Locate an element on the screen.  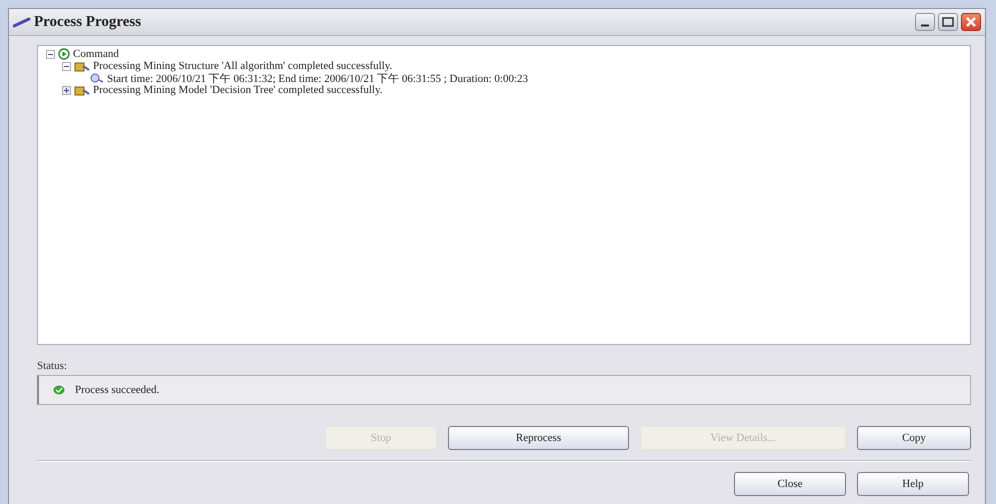
maximize-icon is located at coordinates (948, 22).